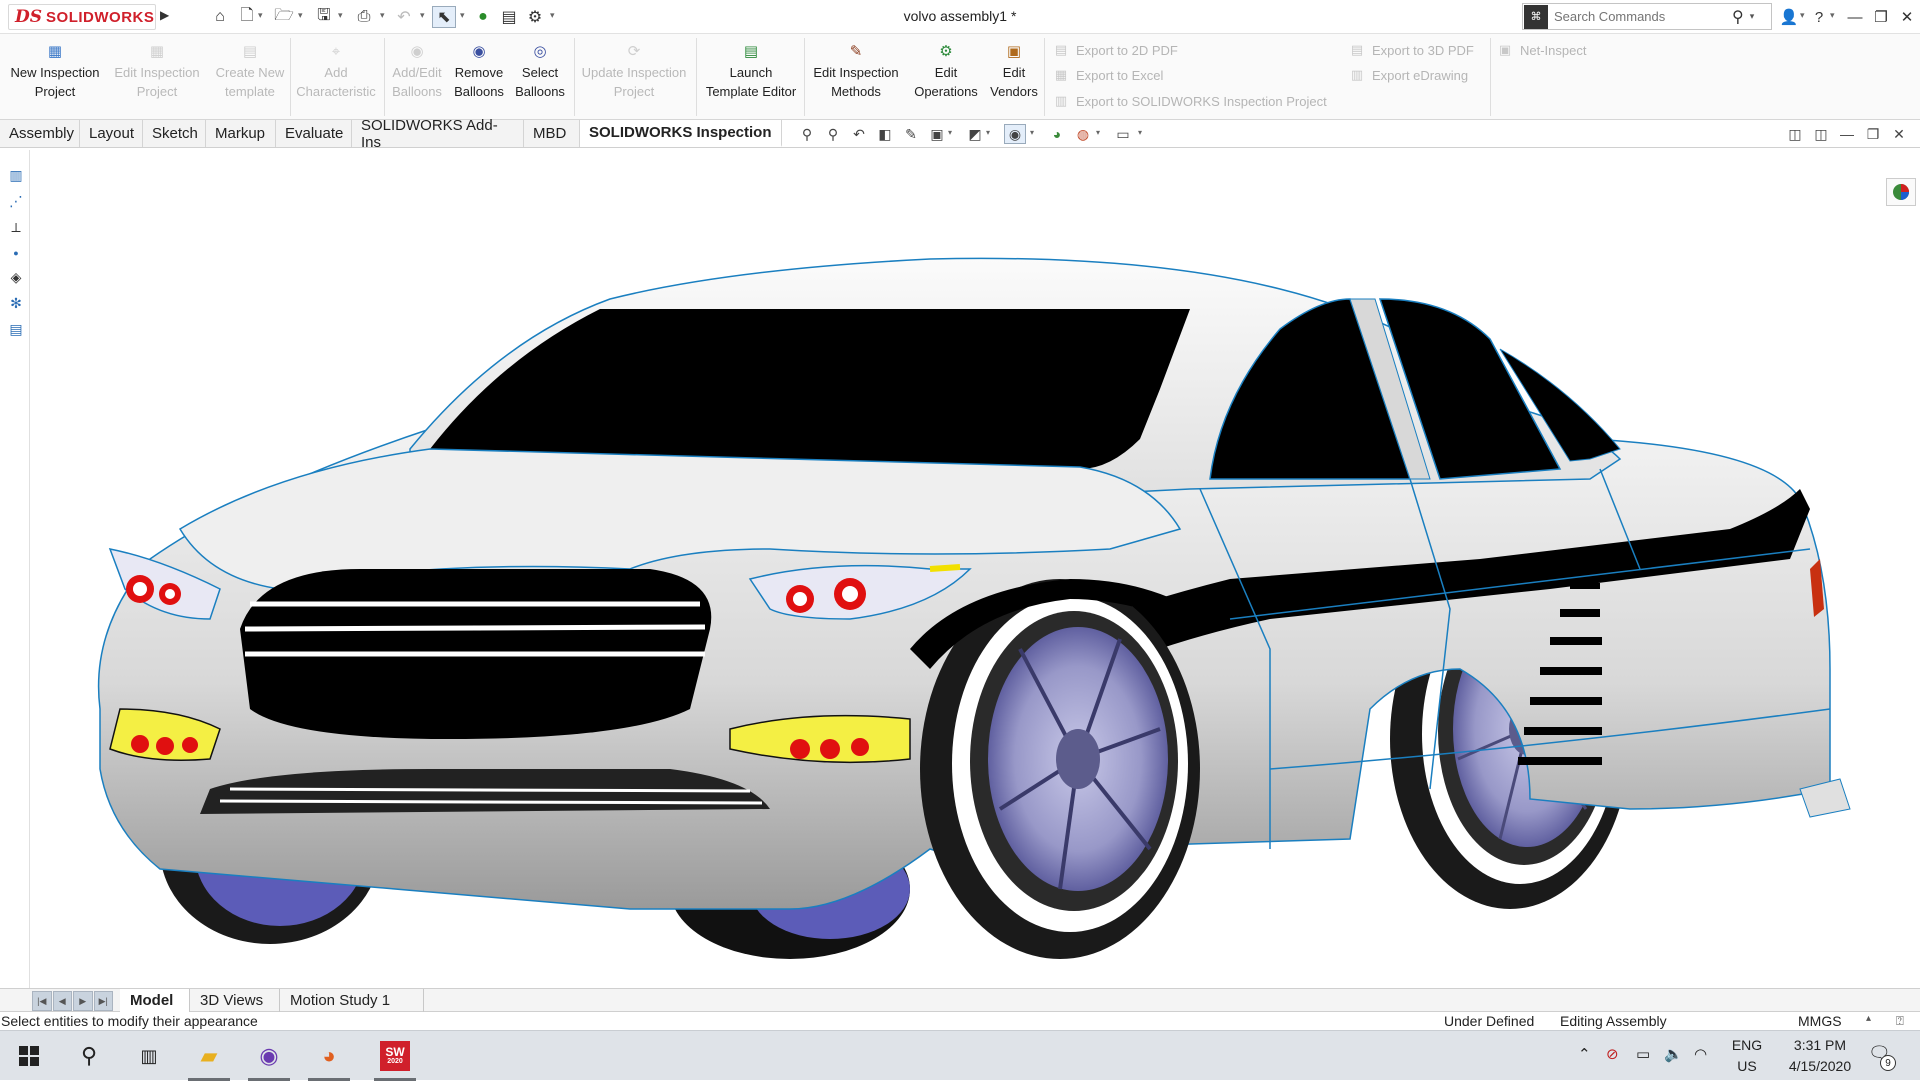  Describe the element at coordinates (300, 15) in the screenshot. I see `open-dropdown-icon: ▾` at that location.